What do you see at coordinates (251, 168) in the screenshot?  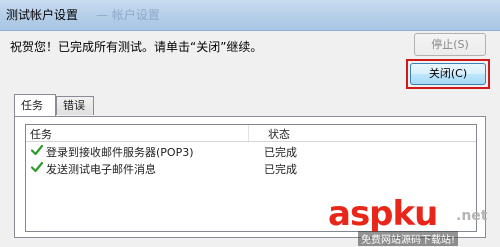 I see `table-row: 发送测试电子邮件消息 已完成` at bounding box center [251, 168].